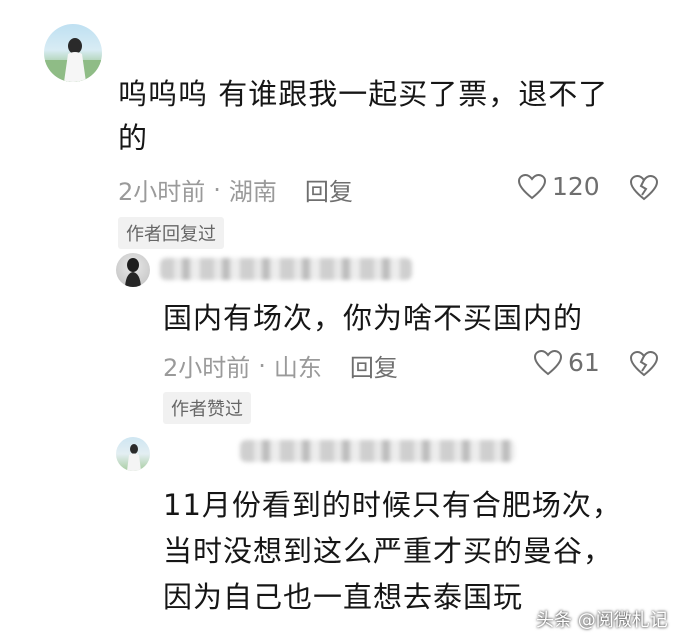  What do you see at coordinates (392, 505) in the screenshot?
I see `reply-text-line1: 11月份看到的时候只有合肥场次，` at bounding box center [392, 505].